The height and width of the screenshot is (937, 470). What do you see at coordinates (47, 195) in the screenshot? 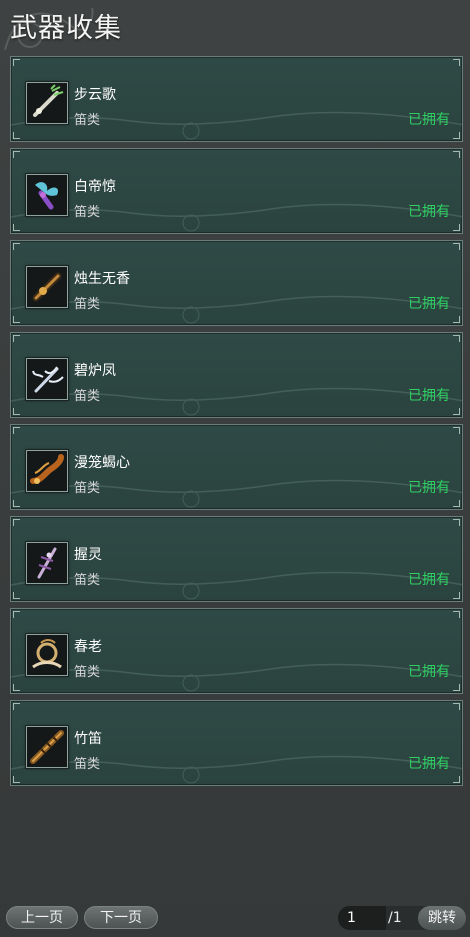
I see `flute-butterfly-icon` at bounding box center [47, 195].